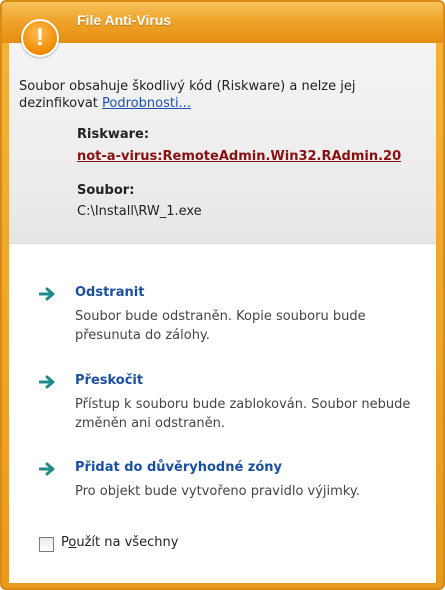 Image resolution: width=445 pixels, height=590 pixels. I want to click on window-title: File Anti-Virus, so click(124, 20).